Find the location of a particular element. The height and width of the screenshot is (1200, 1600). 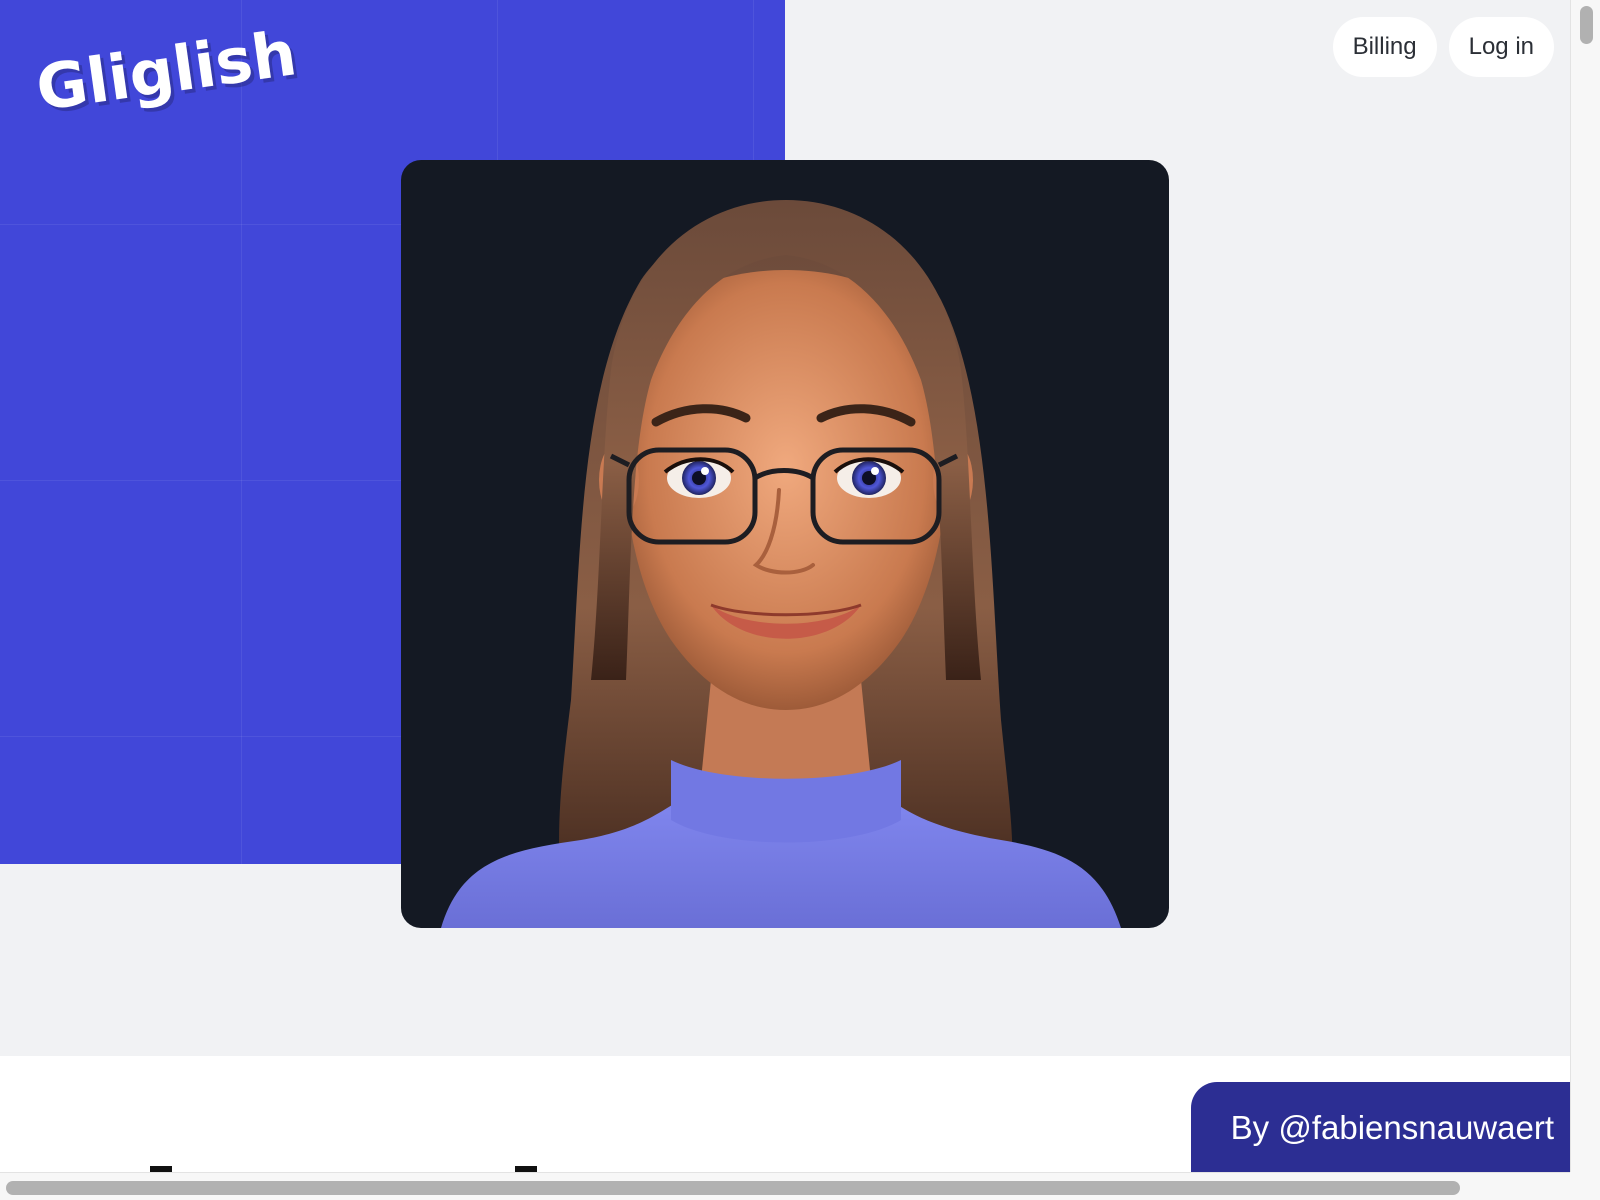

login-button: Log in is located at coordinates (1501, 47).